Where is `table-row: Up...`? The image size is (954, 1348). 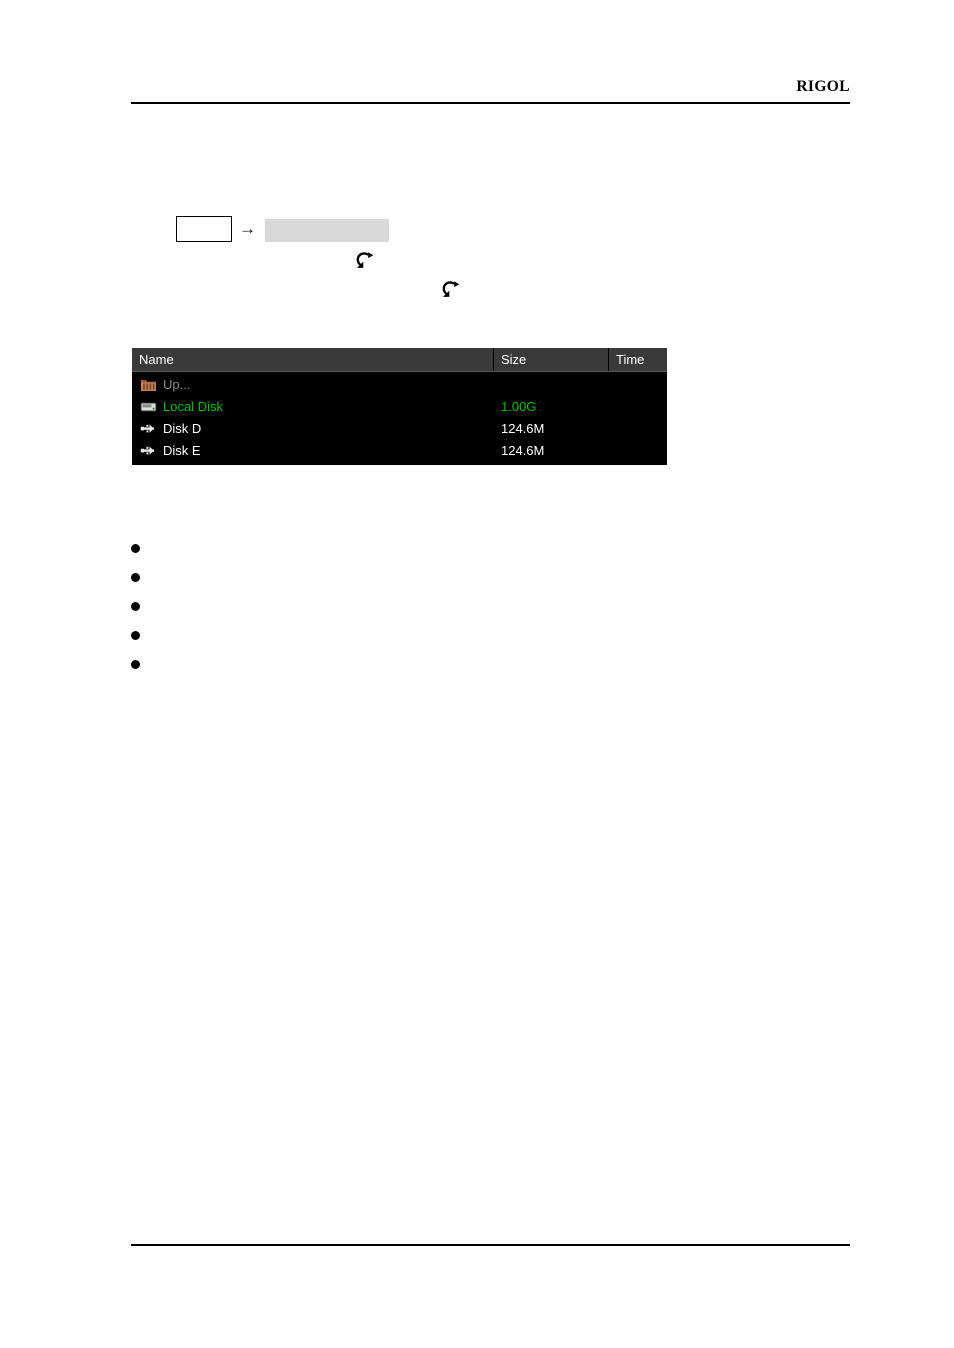
table-row: Up... is located at coordinates (399, 384).